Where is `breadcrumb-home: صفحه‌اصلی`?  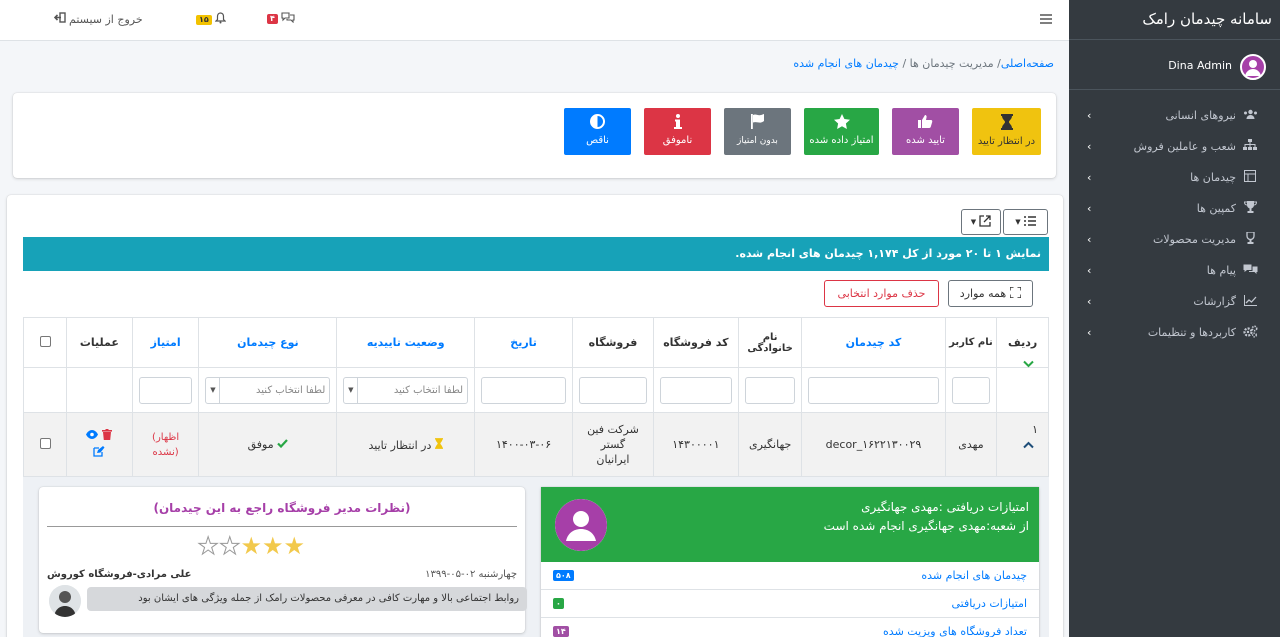 breadcrumb-home: صفحه‌اصلی is located at coordinates (1027, 63).